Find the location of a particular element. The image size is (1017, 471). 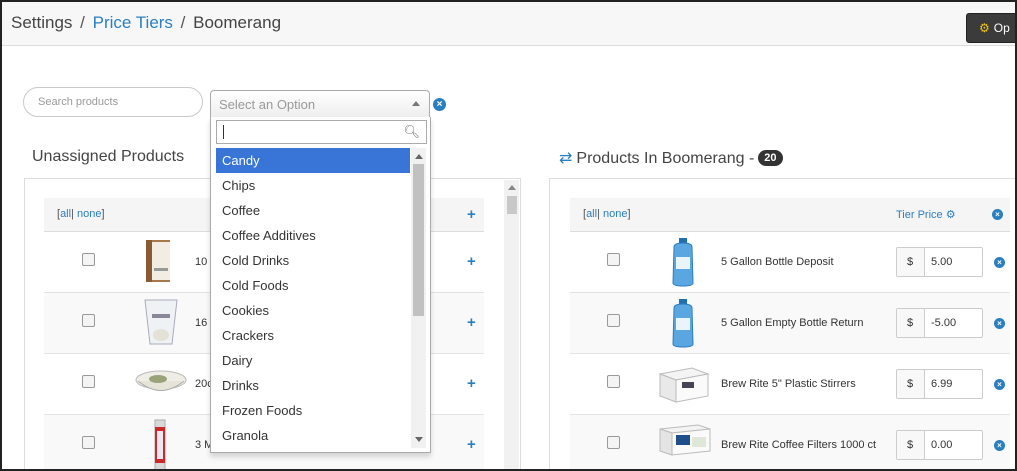

cups-box-image is located at coordinates (158, 261).